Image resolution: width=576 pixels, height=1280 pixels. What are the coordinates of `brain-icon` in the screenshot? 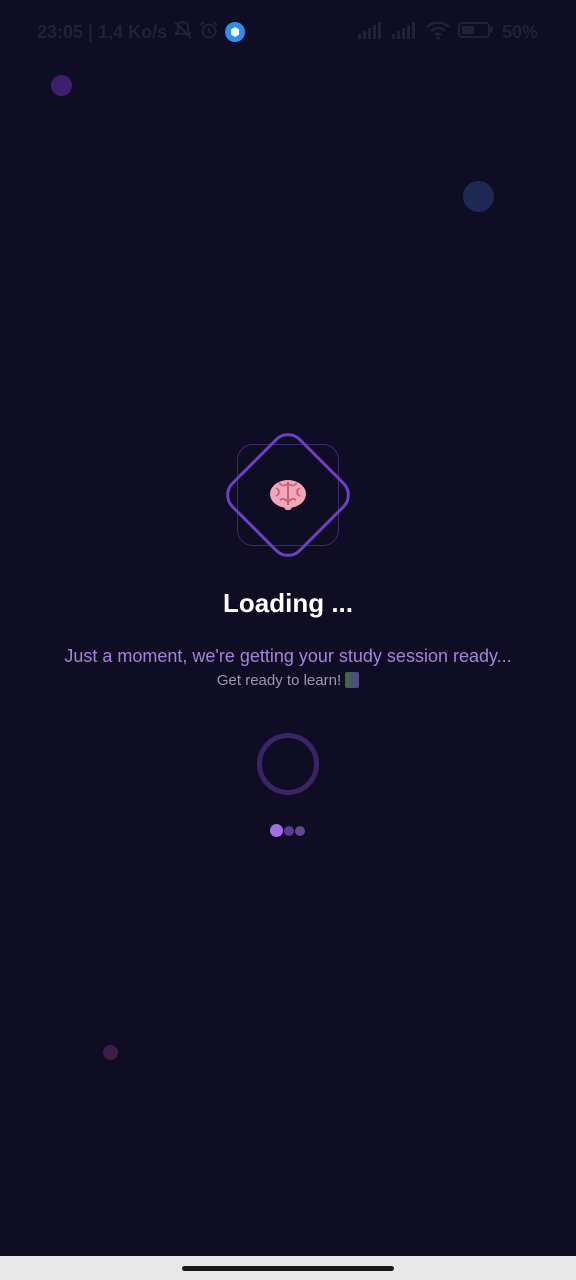 It's located at (288, 495).